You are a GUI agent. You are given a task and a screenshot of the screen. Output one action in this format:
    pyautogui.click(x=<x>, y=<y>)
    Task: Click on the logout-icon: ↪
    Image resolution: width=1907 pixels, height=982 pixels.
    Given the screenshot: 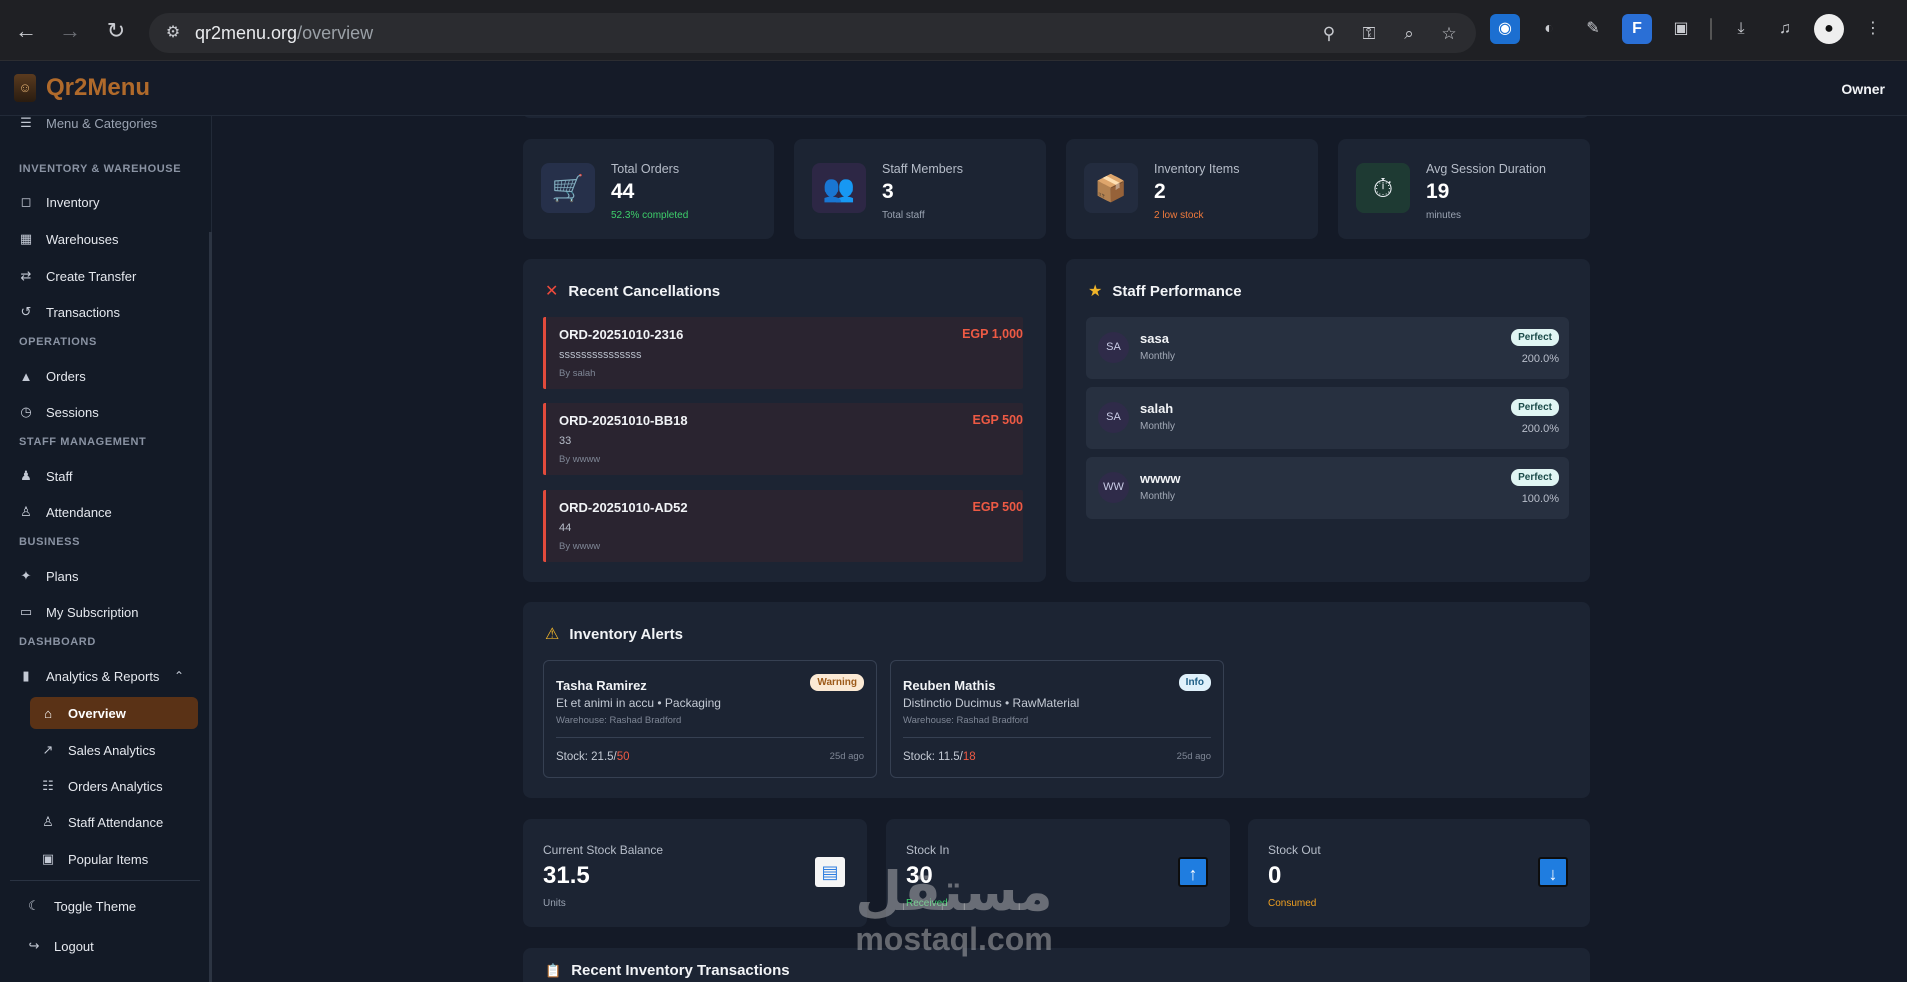 What is the action you would take?
    pyautogui.click(x=34, y=945)
    